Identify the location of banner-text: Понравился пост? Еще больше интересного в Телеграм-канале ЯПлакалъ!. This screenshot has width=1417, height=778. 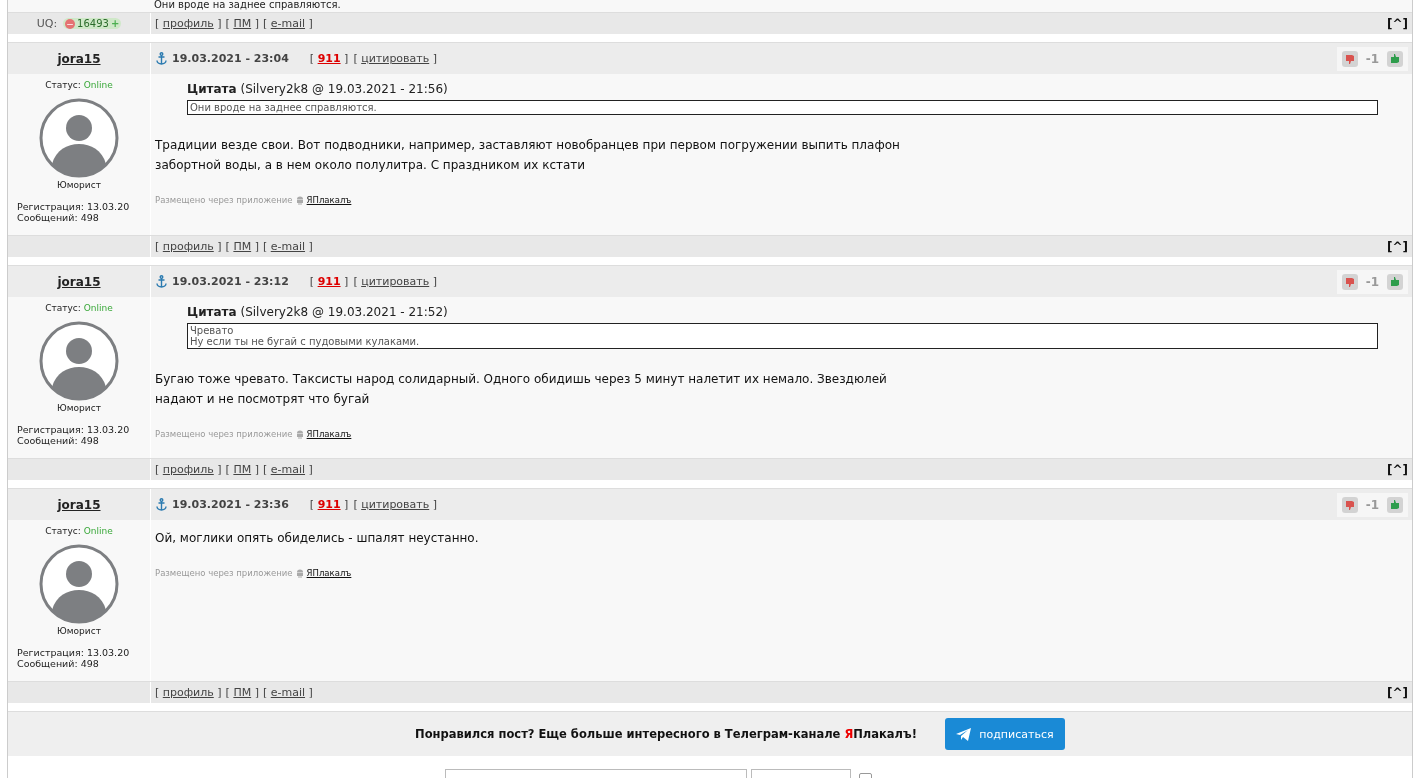
(666, 734).